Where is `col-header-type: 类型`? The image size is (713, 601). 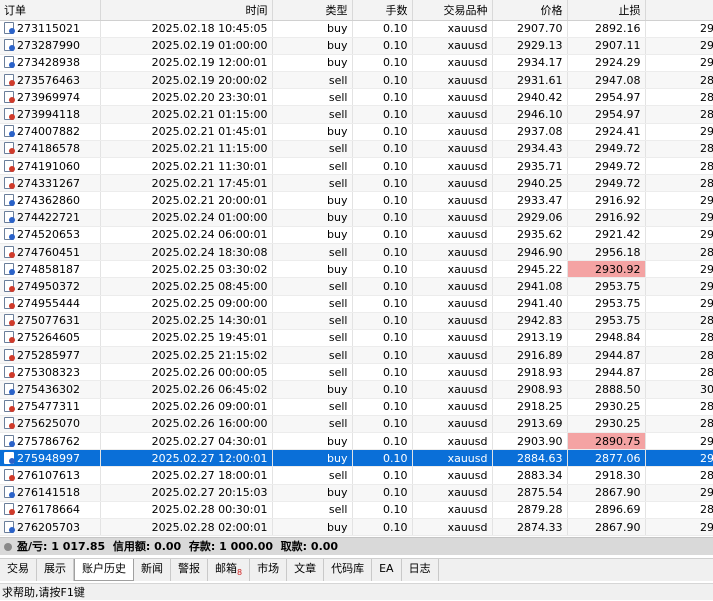 col-header-type: 类型 is located at coordinates (312, 10).